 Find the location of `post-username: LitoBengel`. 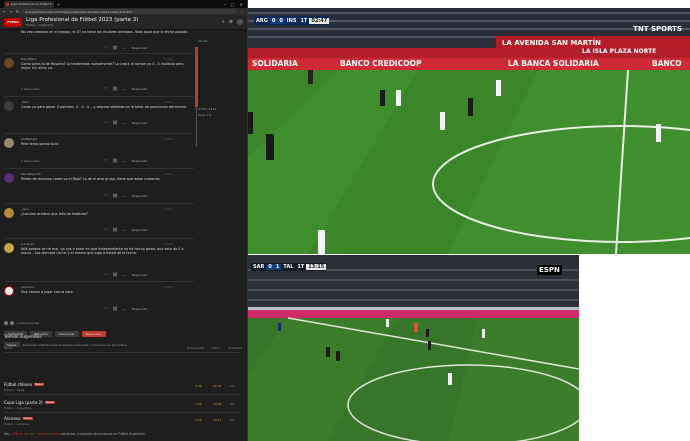

post-username: LitoBengel is located at coordinates (29, 139).